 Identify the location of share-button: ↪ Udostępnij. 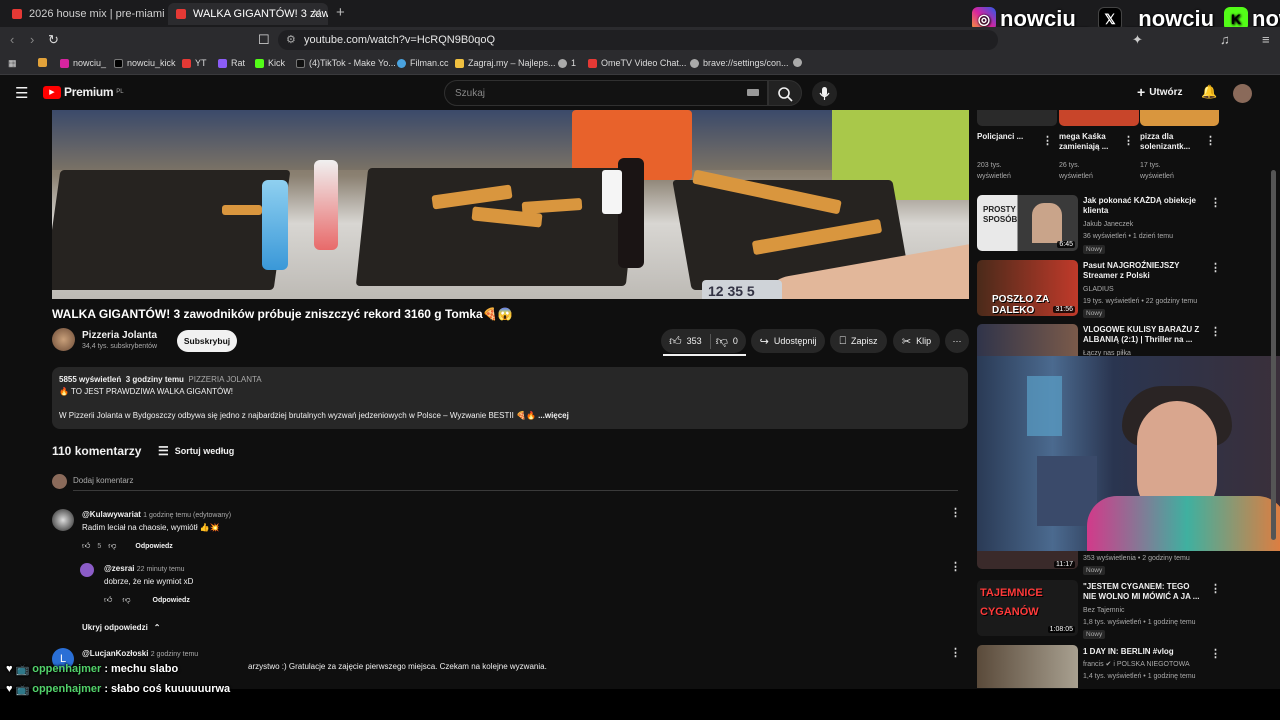
(788, 341).